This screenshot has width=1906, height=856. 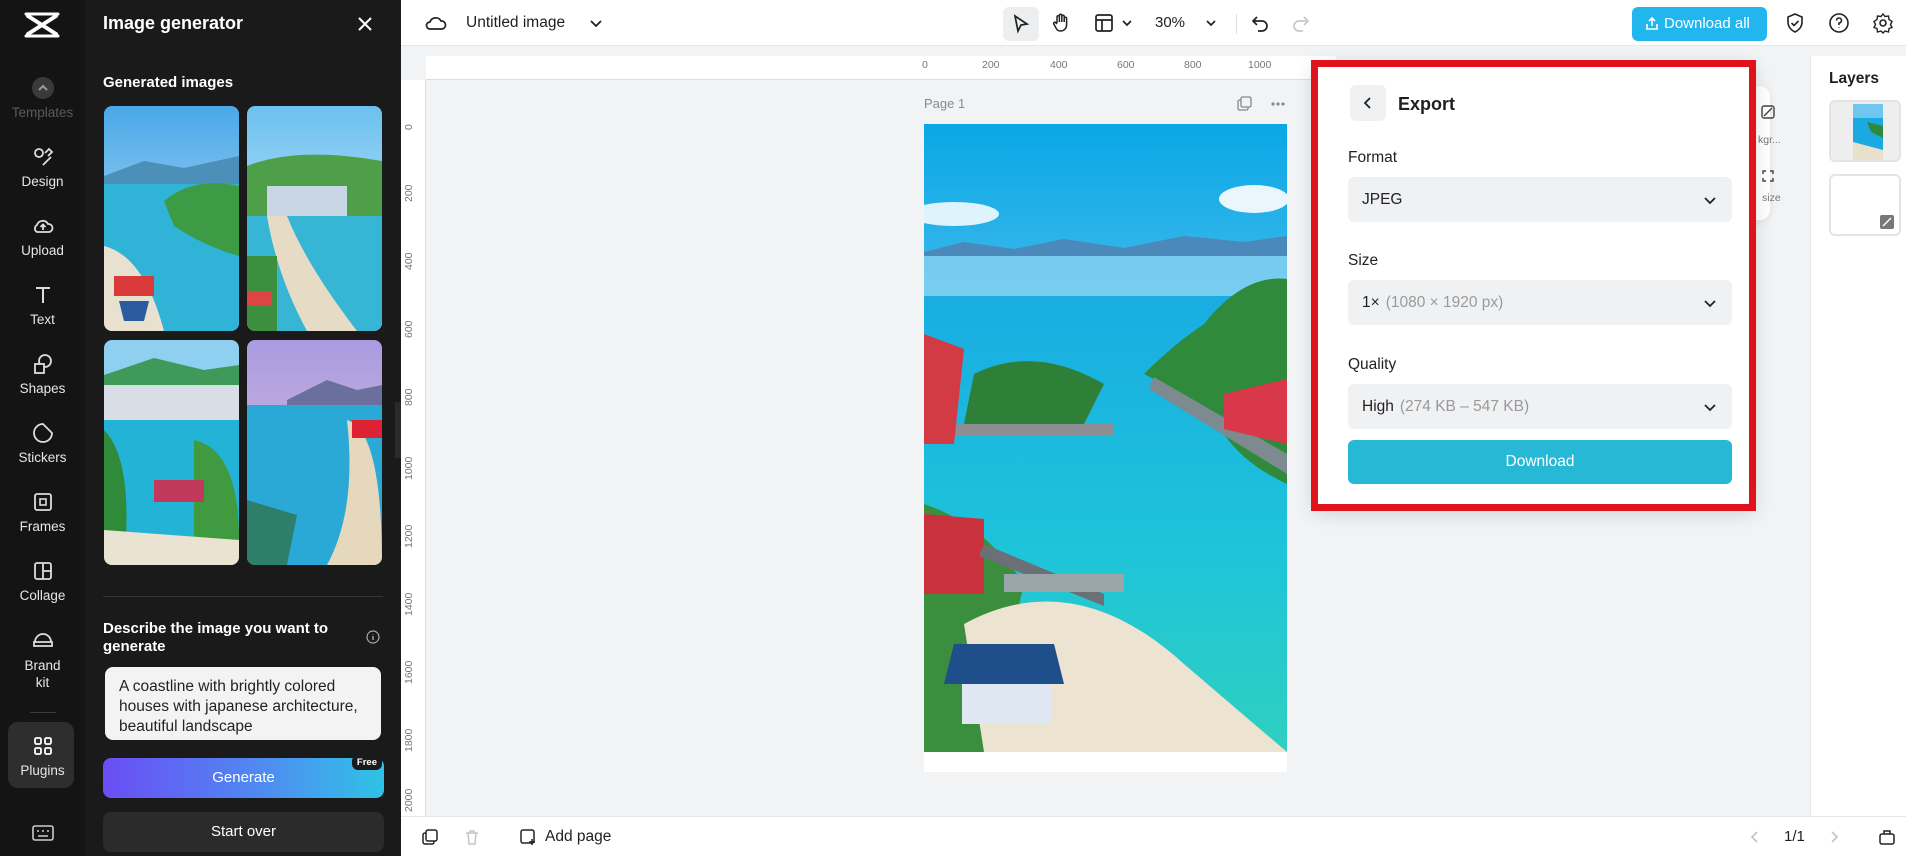 What do you see at coordinates (42, 433) in the screenshot?
I see `stickers-icon` at bounding box center [42, 433].